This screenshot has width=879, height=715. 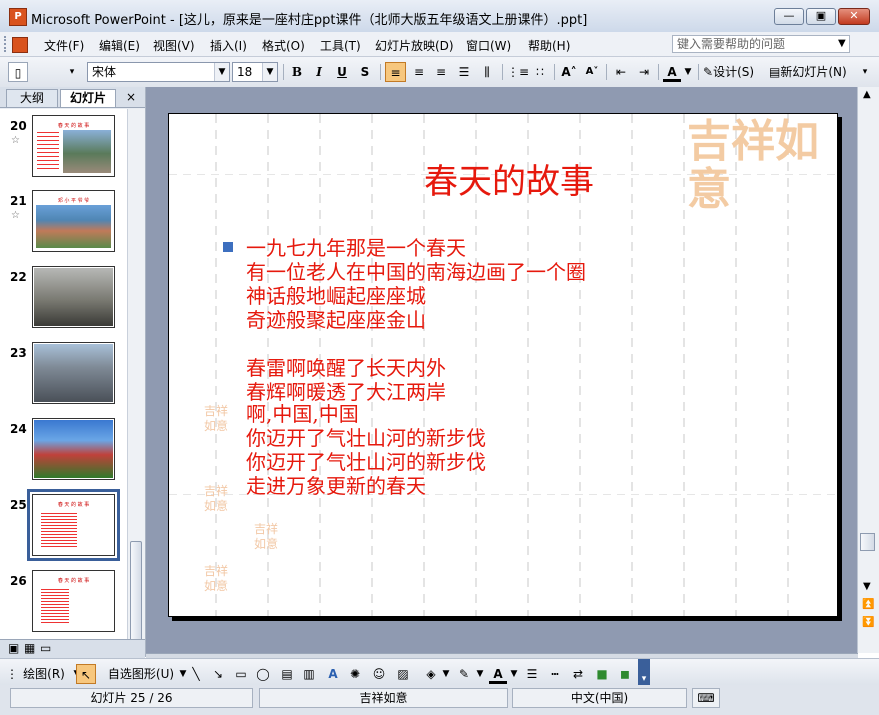 I want to click on diagram-icon: ✺, so click(x=355, y=674).